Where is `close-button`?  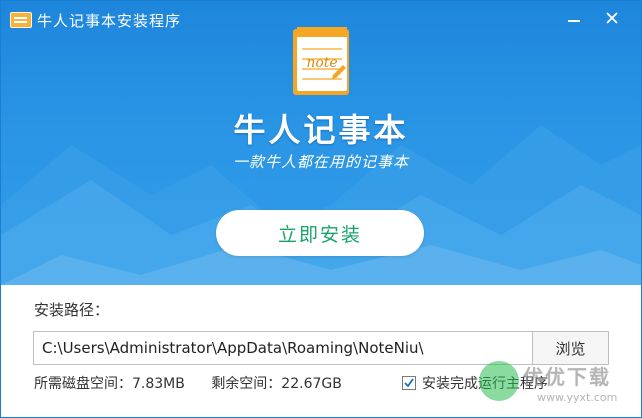 close-button is located at coordinates (612, 18).